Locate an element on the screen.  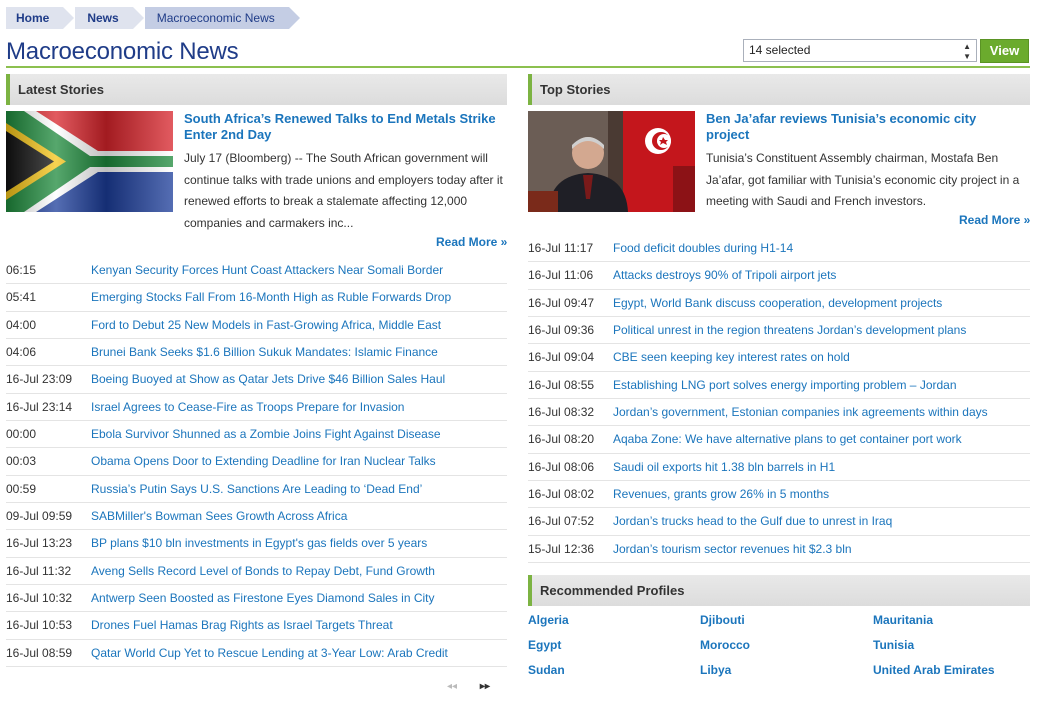
title-divider is located at coordinates (518, 67).